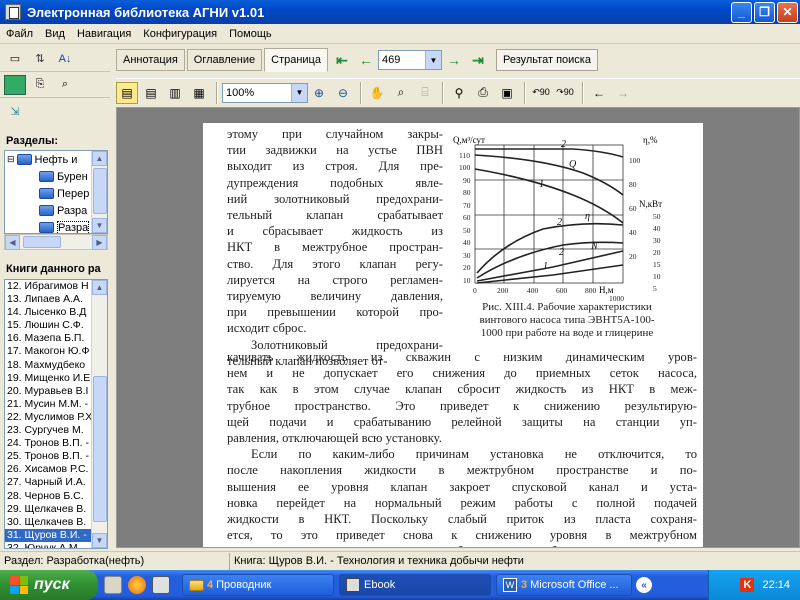 The height and width of the screenshot is (600, 800). I want to click on antivirus-icon: K, so click(747, 585).